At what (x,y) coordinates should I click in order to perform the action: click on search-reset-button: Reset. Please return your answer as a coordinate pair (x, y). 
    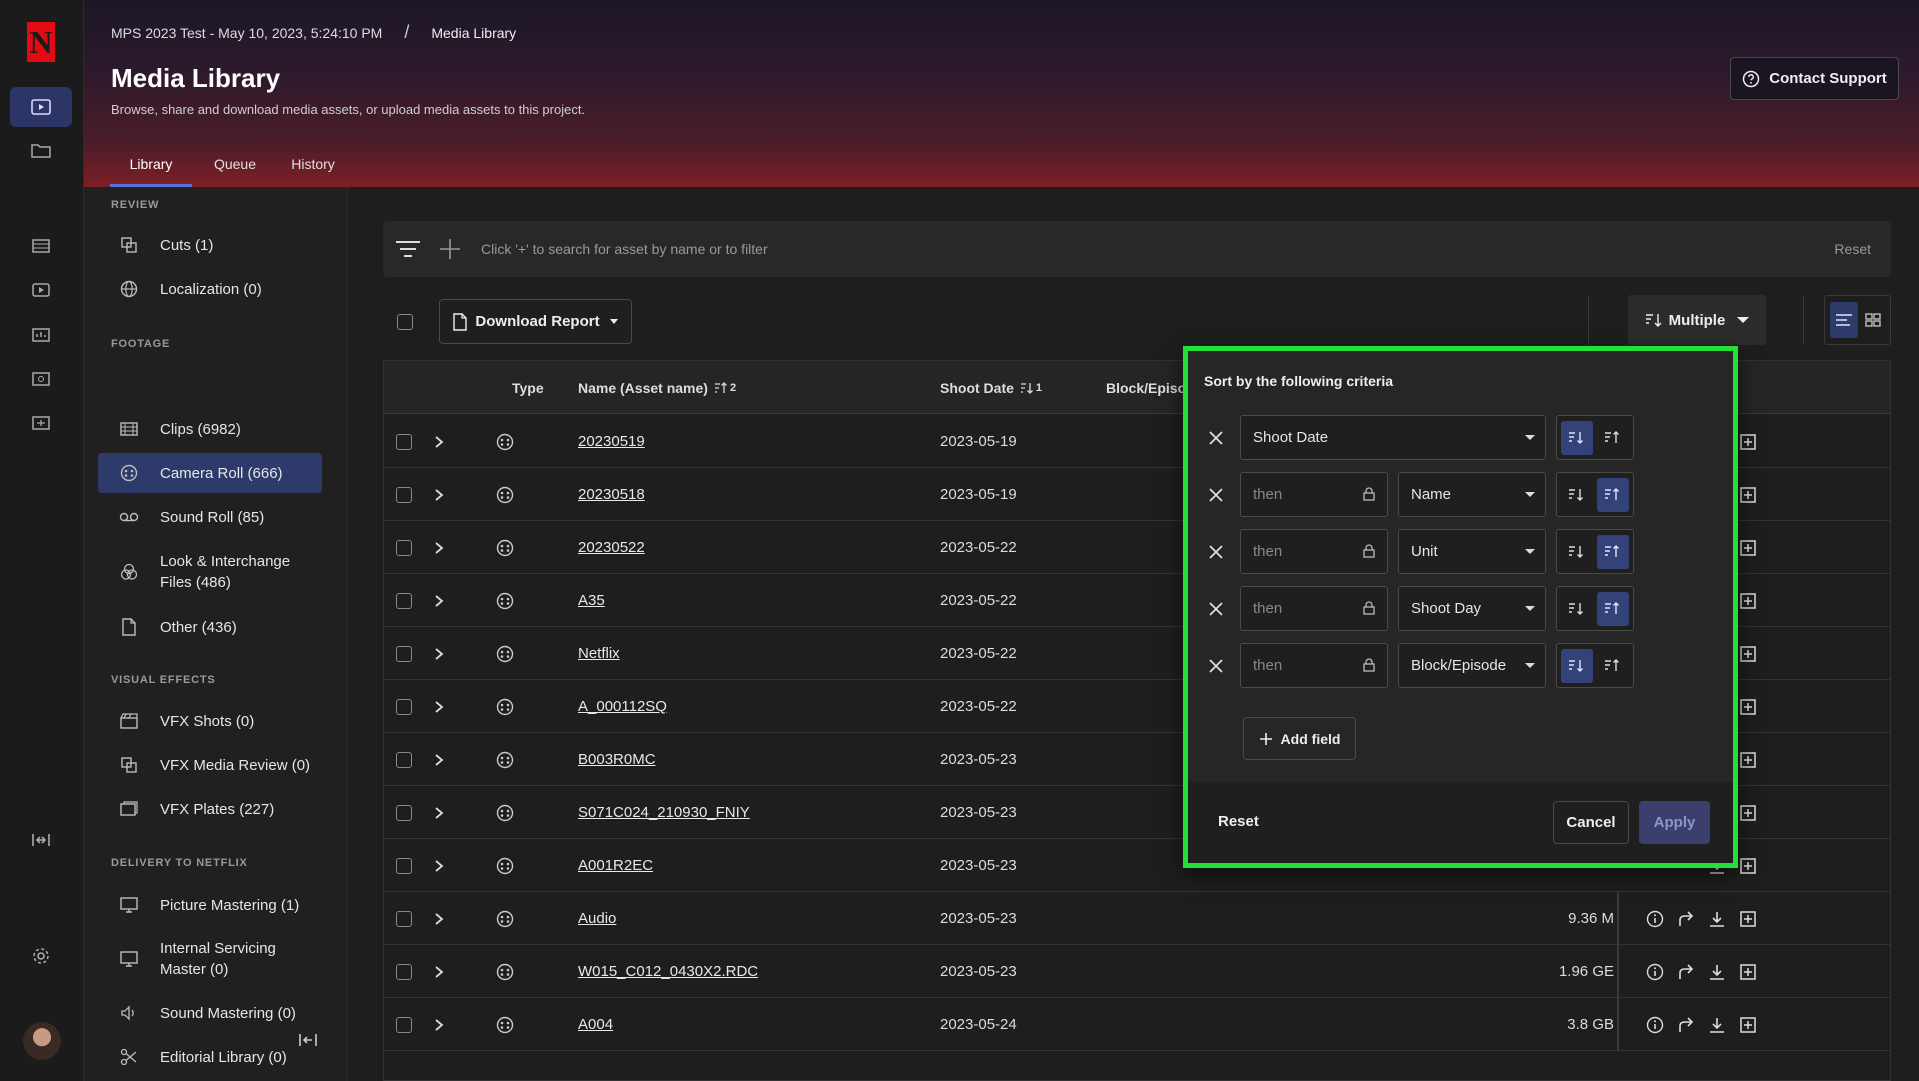
    Looking at the image, I should click on (1852, 249).